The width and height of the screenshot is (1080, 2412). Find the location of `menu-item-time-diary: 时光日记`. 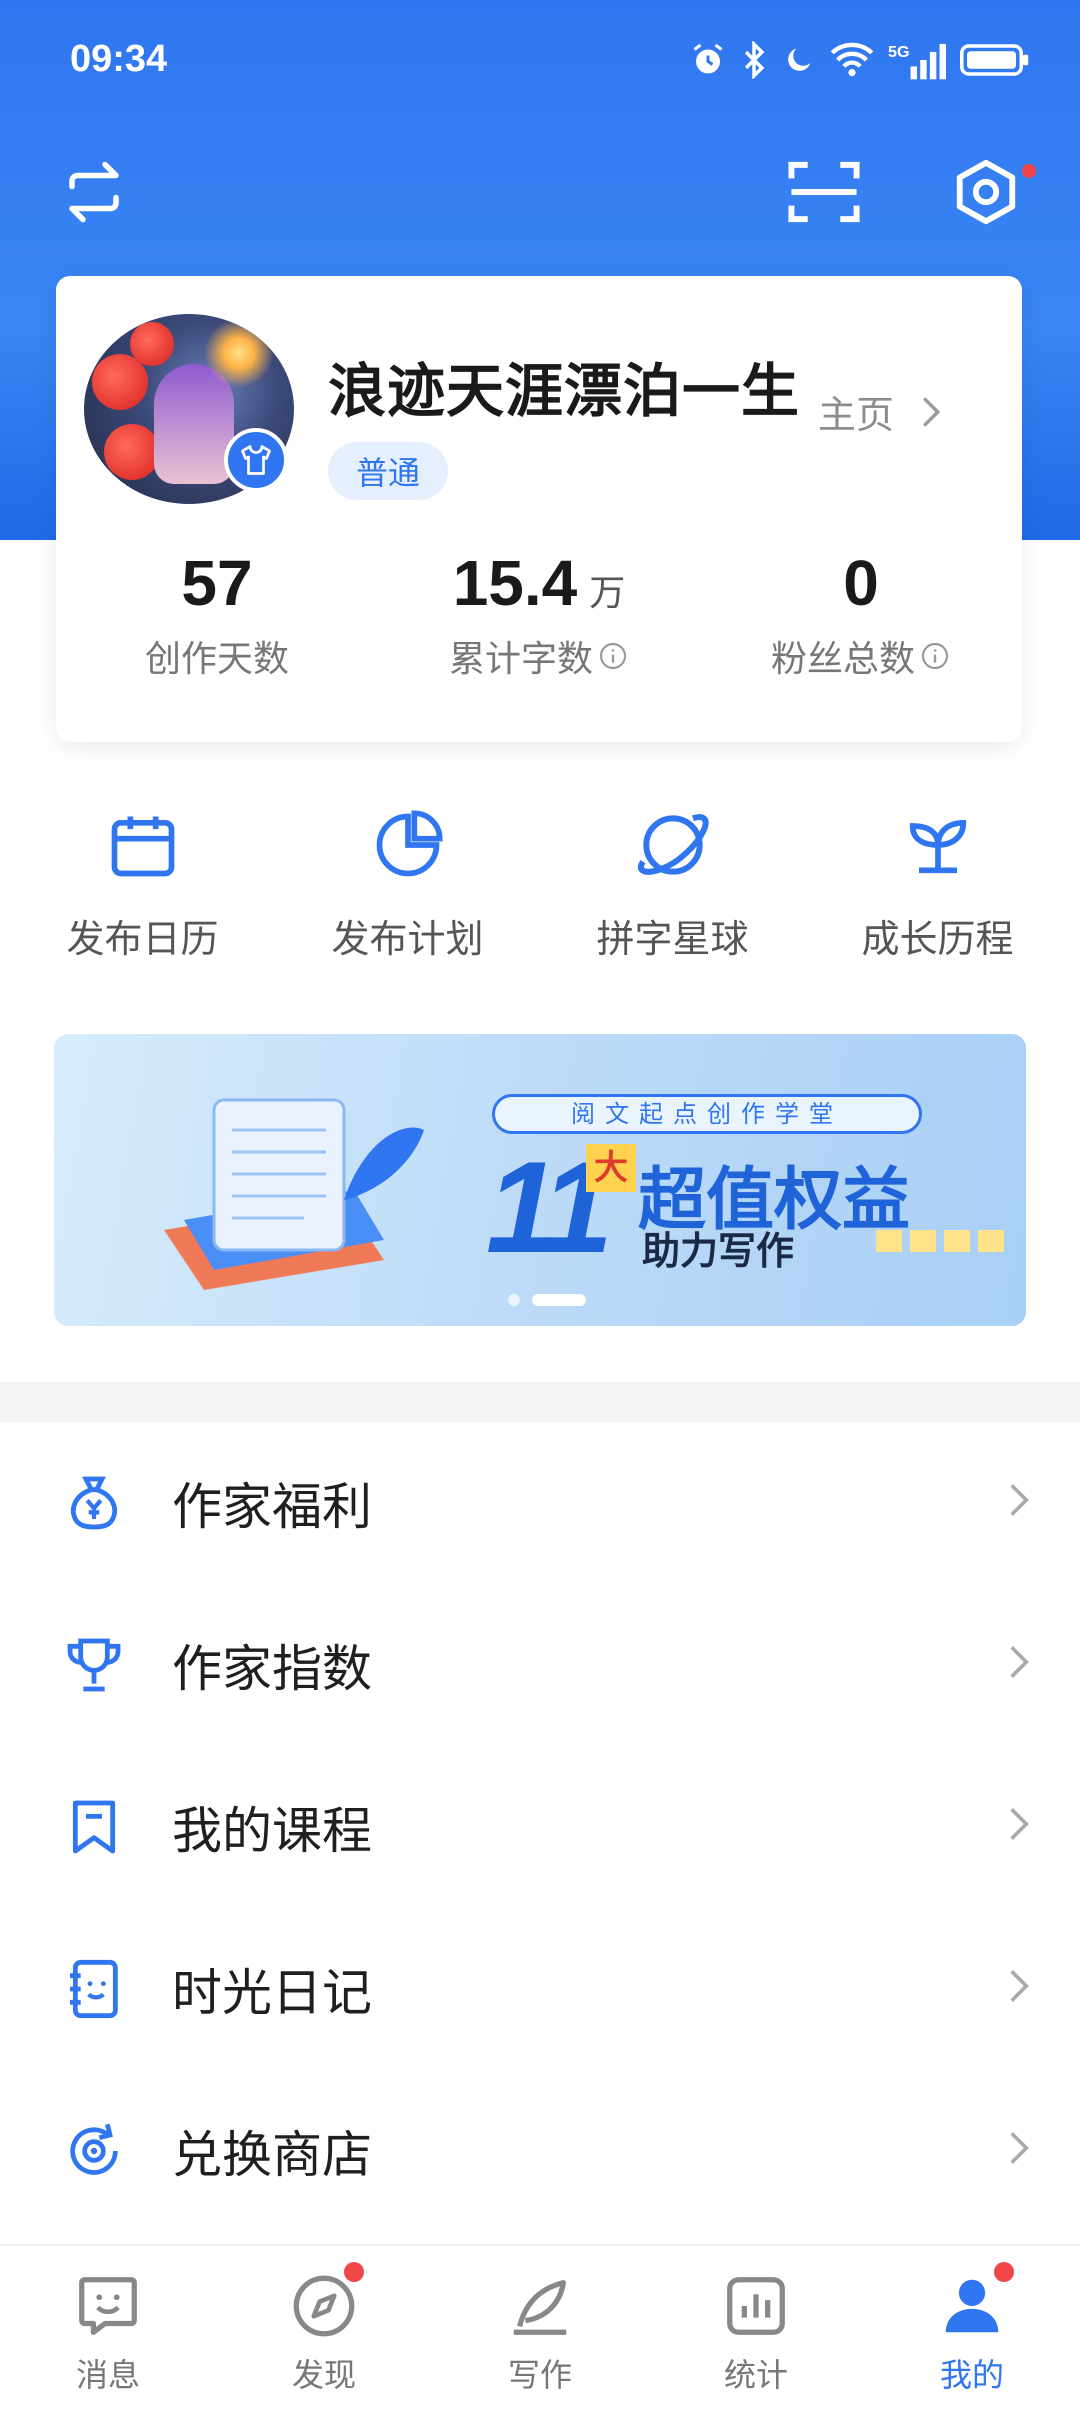

menu-item-time-diary: 时光日记 is located at coordinates (540, 1989).